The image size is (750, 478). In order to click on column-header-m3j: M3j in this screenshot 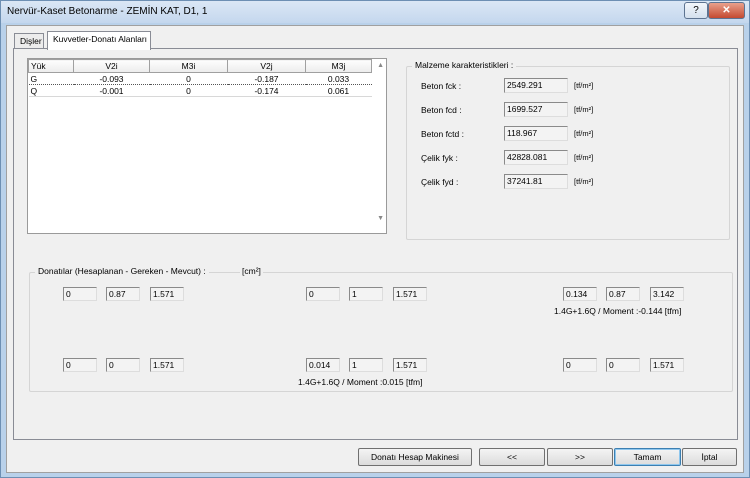, I will do `click(338, 66)`.